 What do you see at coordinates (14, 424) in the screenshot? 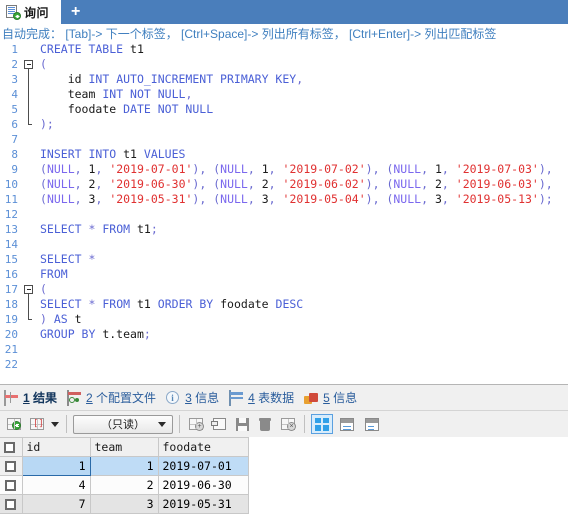
I see `add-record-button` at bounding box center [14, 424].